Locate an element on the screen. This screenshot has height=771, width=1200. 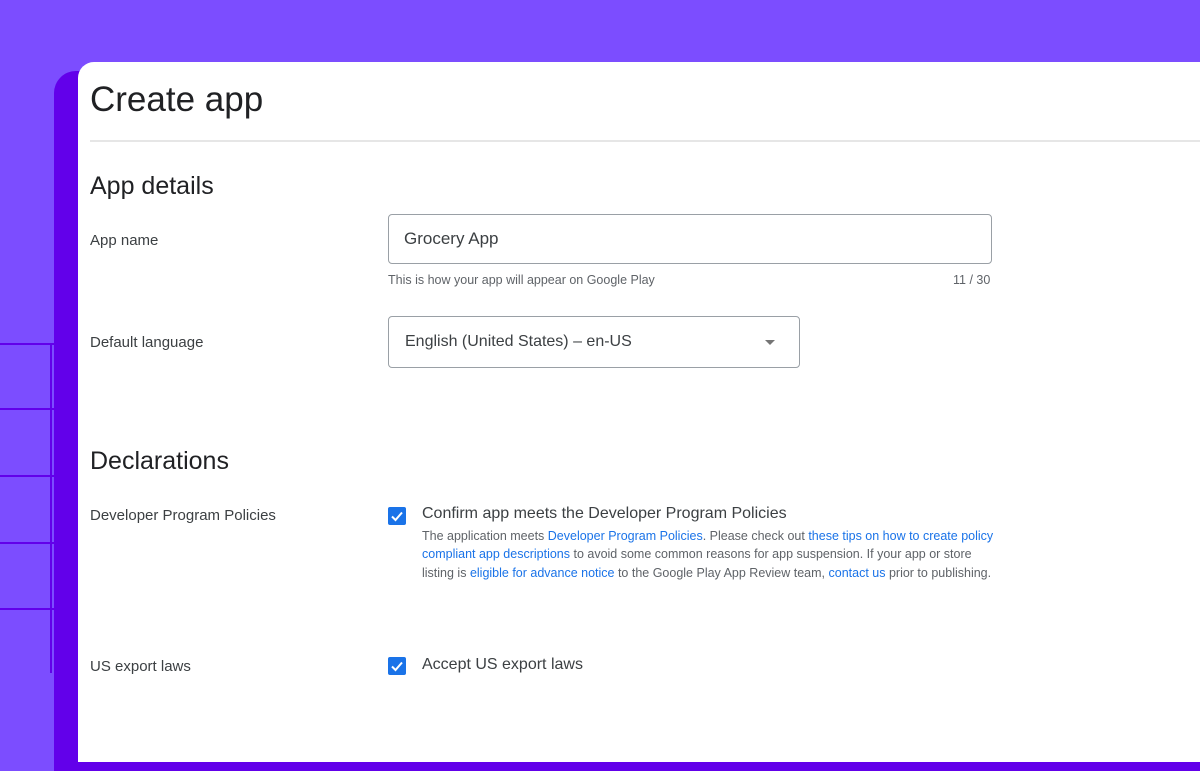
advance-notice-link: eligible for advance notice is located at coordinates (542, 573).